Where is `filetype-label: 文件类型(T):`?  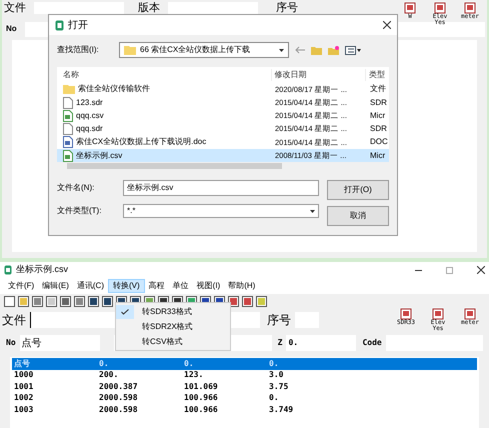
filetype-label: 文件类型(T): is located at coordinates (79, 211).